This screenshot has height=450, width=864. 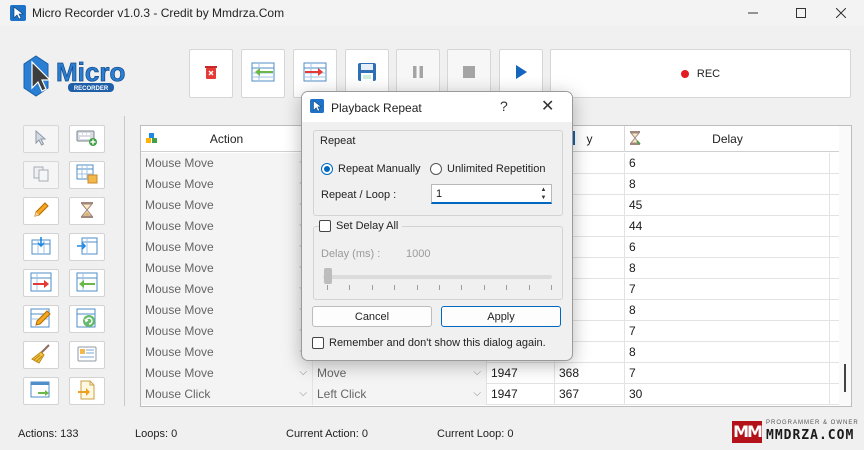 I want to click on select-tool-button, so click(x=41, y=139).